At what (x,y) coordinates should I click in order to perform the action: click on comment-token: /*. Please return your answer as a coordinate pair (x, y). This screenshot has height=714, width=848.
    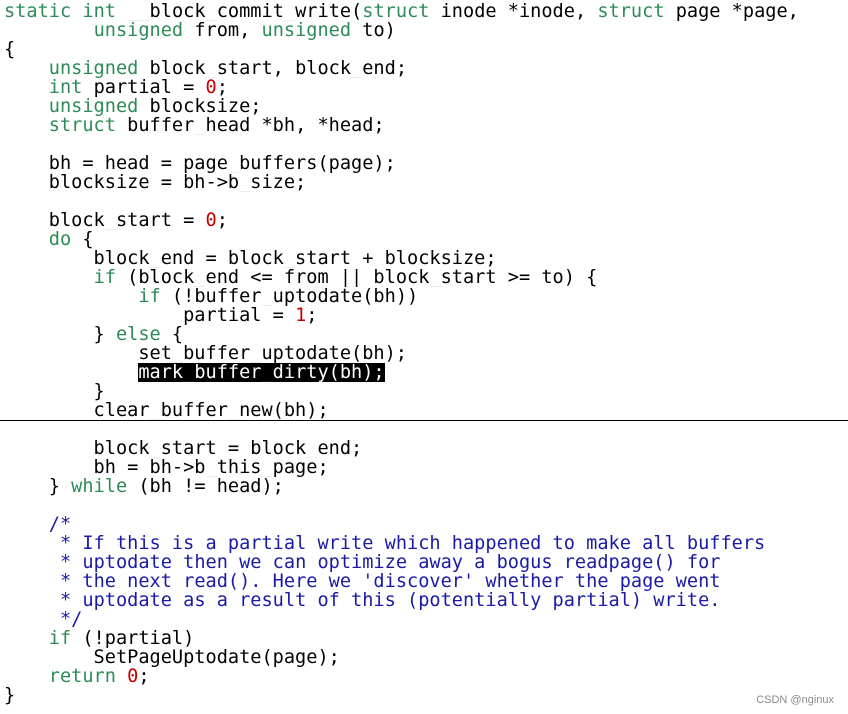
    Looking at the image, I should click on (60, 524).